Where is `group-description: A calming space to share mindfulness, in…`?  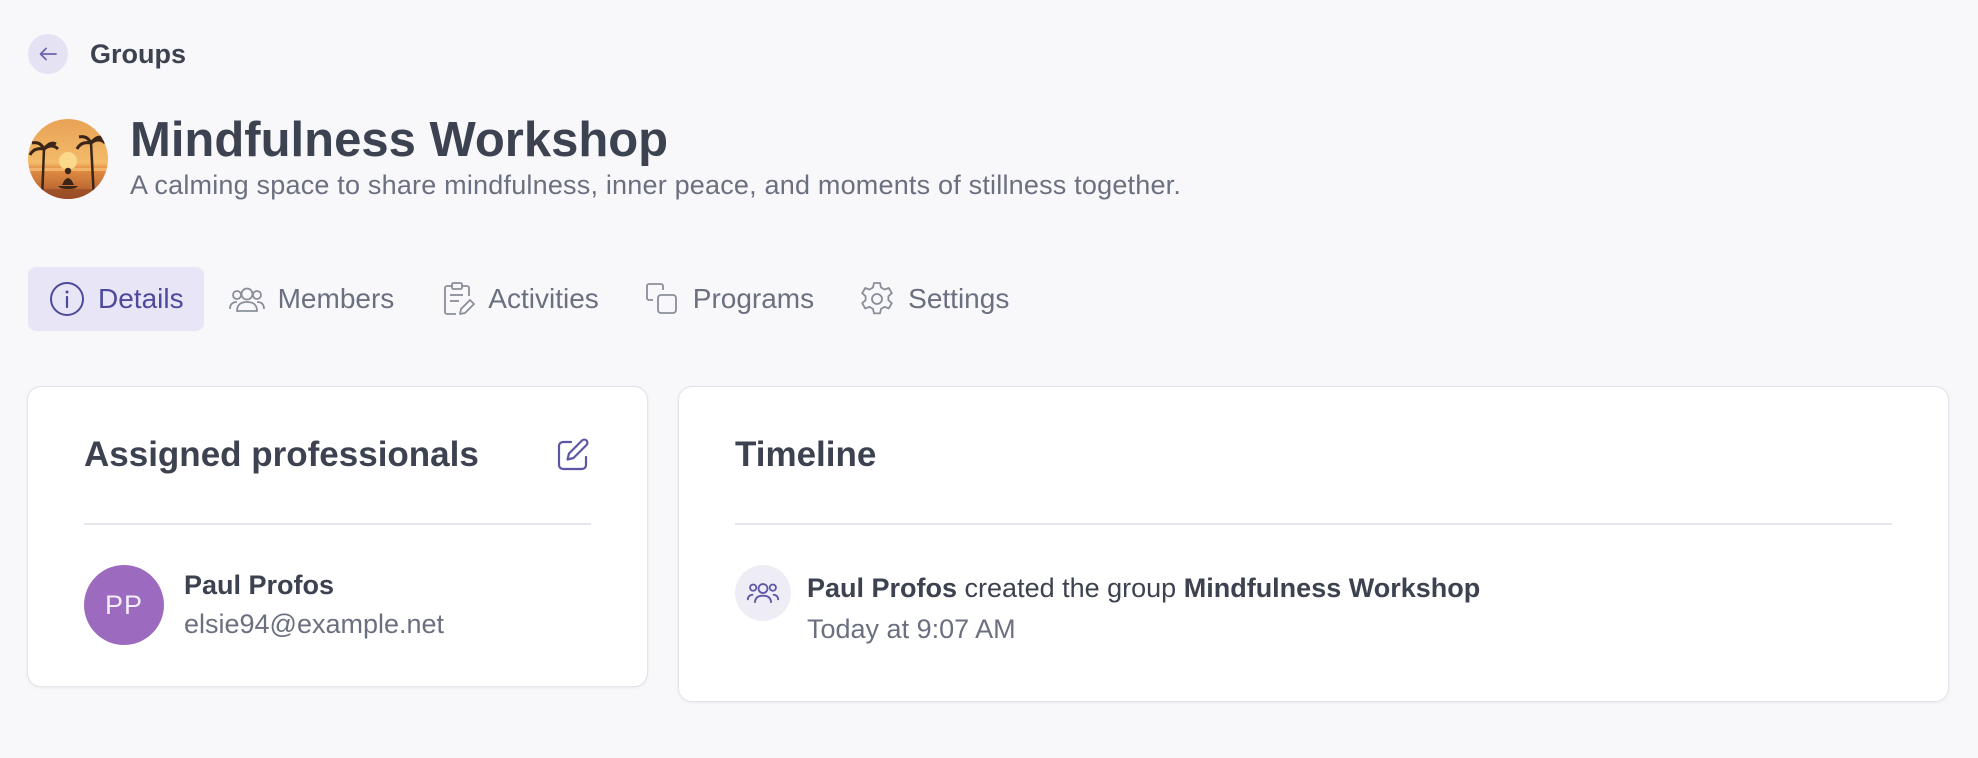 group-description: A calming space to share mindfulness, in… is located at coordinates (656, 185).